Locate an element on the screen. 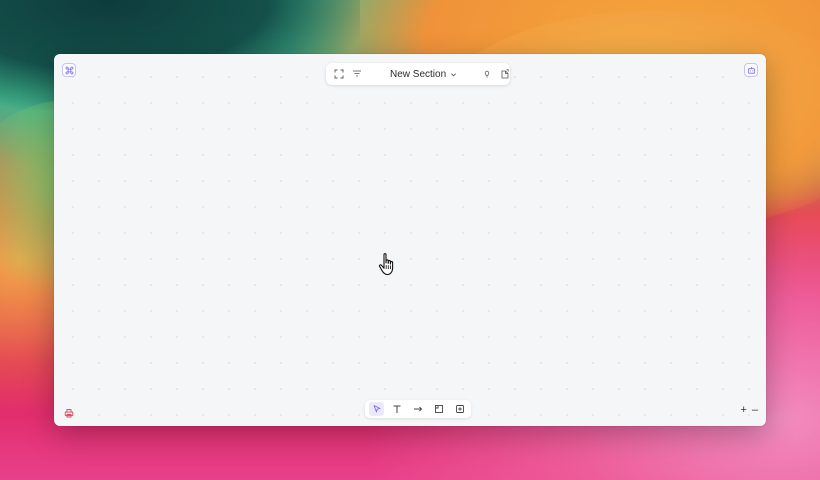 The height and width of the screenshot is (480, 820). ideas-button is located at coordinates (487, 74).